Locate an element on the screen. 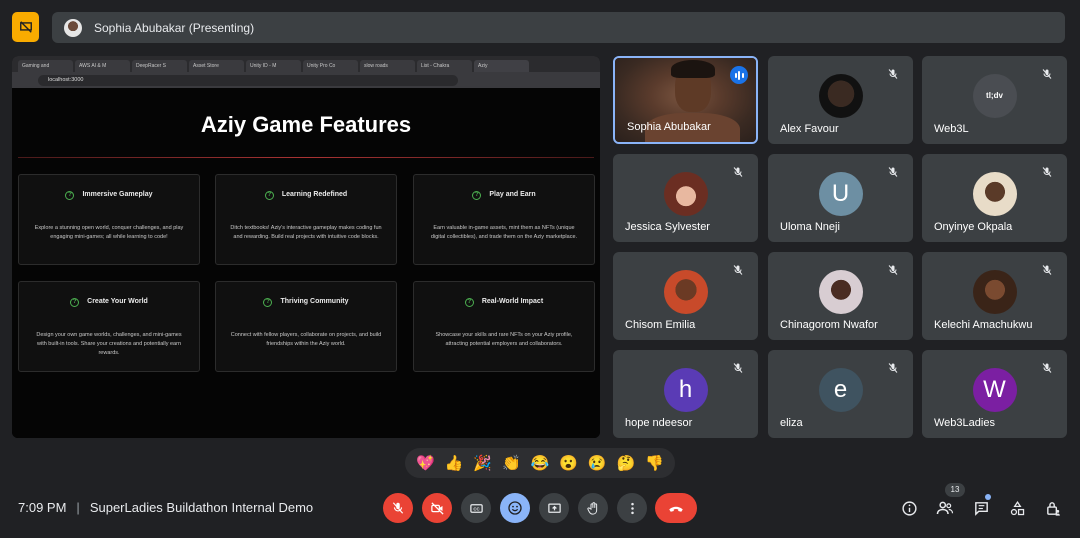 This screenshot has height=538, width=1080. meeting-title: SuperLadies Buildathon Internal Demo is located at coordinates (201, 507).